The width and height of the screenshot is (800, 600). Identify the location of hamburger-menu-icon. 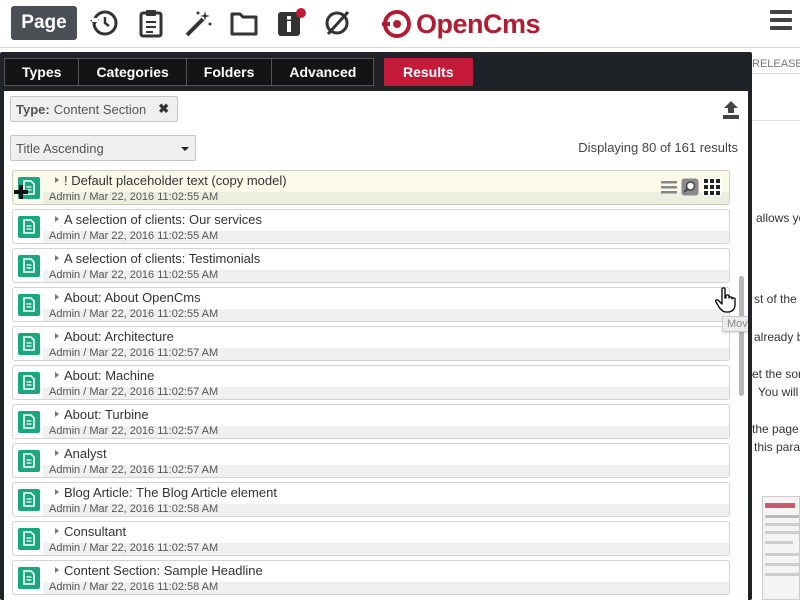
(781, 22).